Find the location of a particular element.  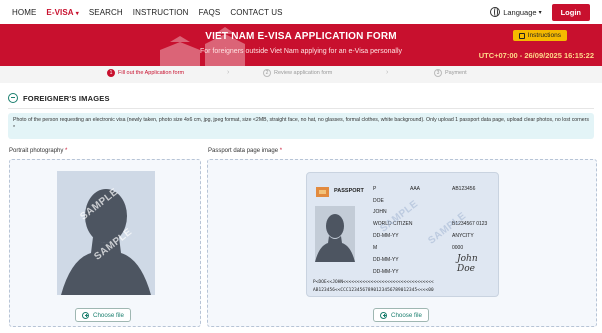

step-number: 2 is located at coordinates (267, 73).